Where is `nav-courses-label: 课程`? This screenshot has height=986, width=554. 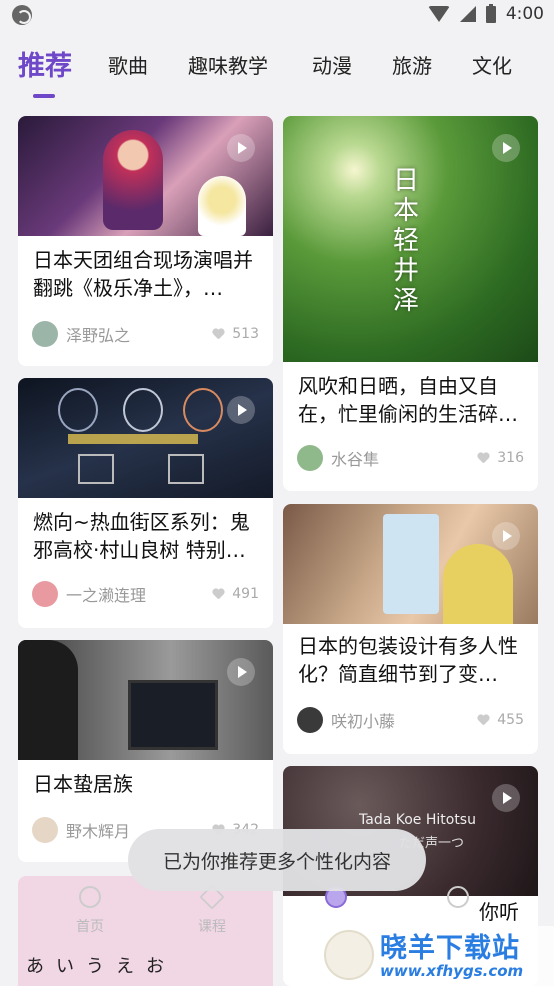 nav-courses-label: 课程 is located at coordinates (212, 927).